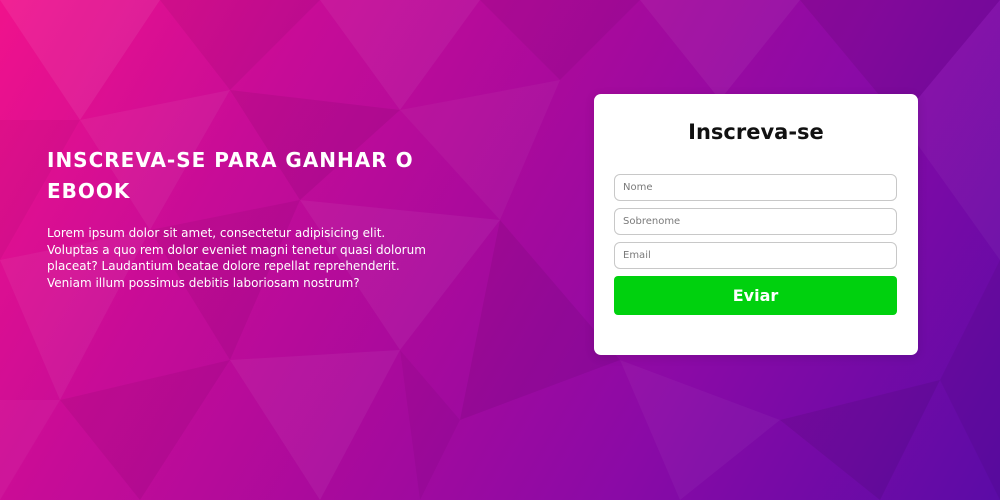 The height and width of the screenshot is (500, 1000). What do you see at coordinates (756, 132) in the screenshot?
I see `form-title: Inscreva-se` at bounding box center [756, 132].